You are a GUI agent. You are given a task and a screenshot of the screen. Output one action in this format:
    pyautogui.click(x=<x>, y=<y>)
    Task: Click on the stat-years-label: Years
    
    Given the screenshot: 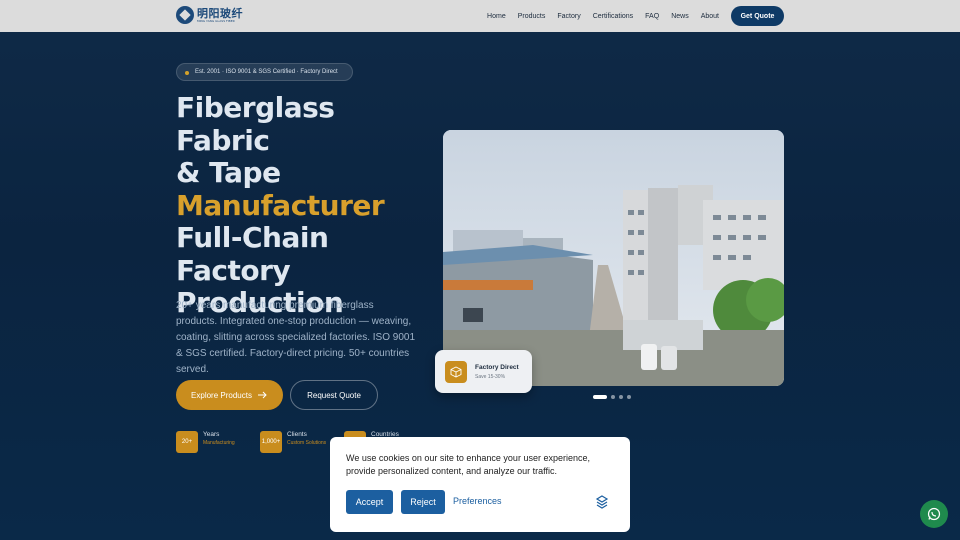 What is the action you would take?
    pyautogui.click(x=211, y=434)
    